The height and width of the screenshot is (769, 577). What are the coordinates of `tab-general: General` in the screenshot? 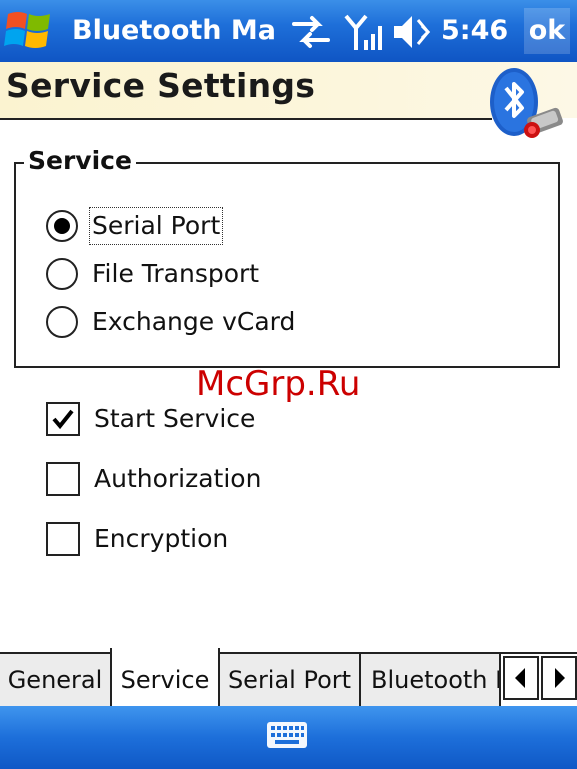 It's located at (56, 680).